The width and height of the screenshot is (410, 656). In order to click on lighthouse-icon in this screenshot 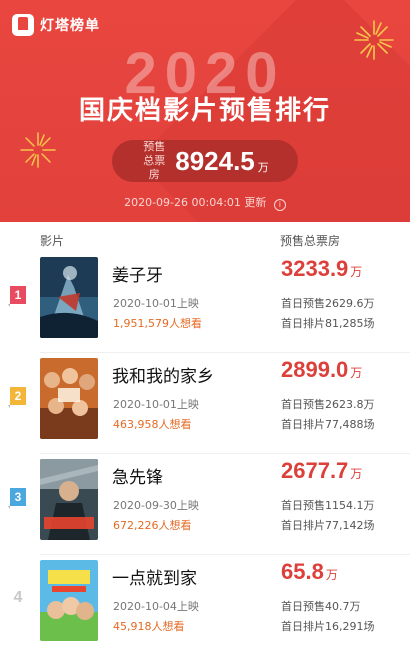, I will do `click(23, 25)`.